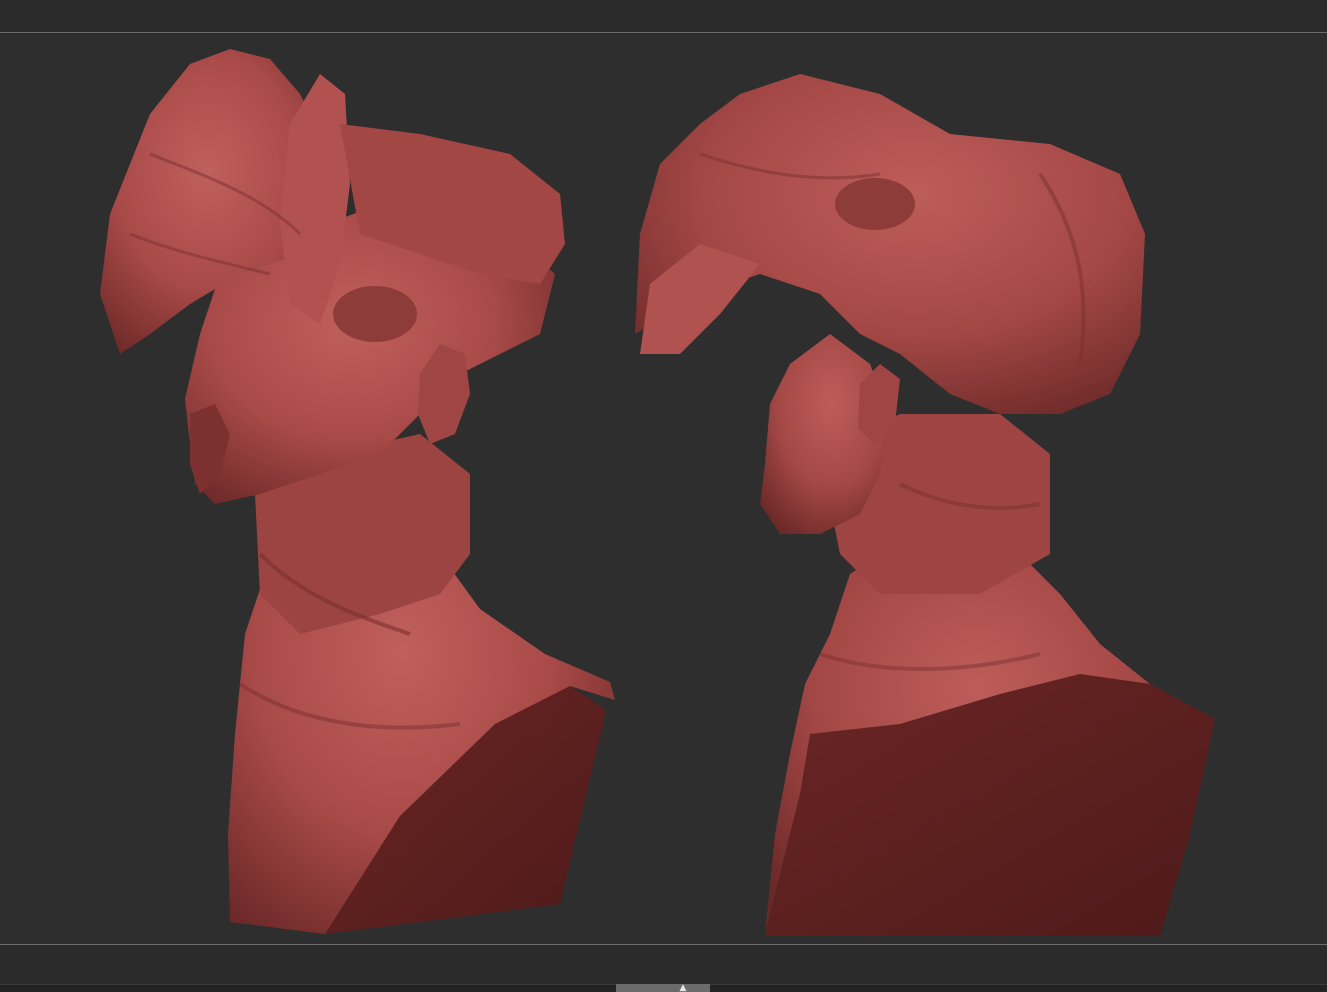 The width and height of the screenshot is (1327, 992). What do you see at coordinates (663, 988) in the screenshot?
I see `bottom-tray-handle` at bounding box center [663, 988].